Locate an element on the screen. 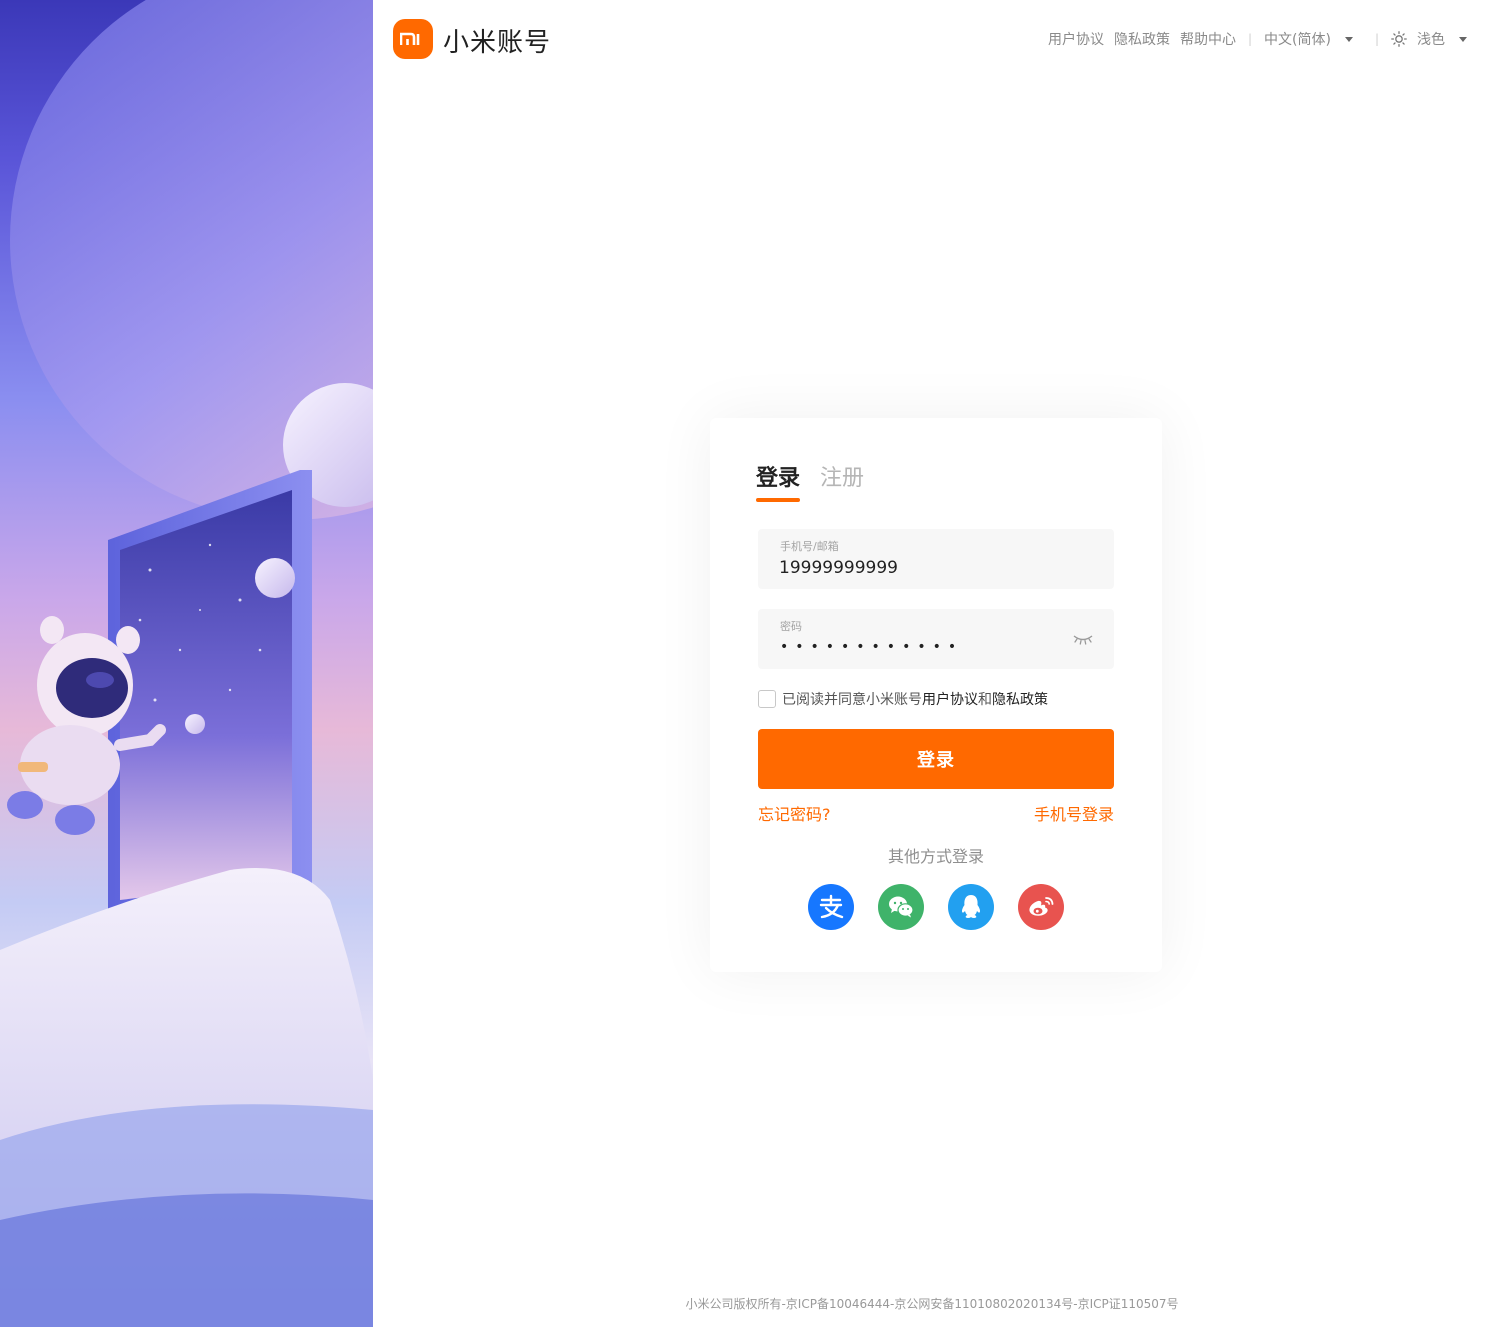  help-center-link: 帮助中心 is located at coordinates (1208, 39).